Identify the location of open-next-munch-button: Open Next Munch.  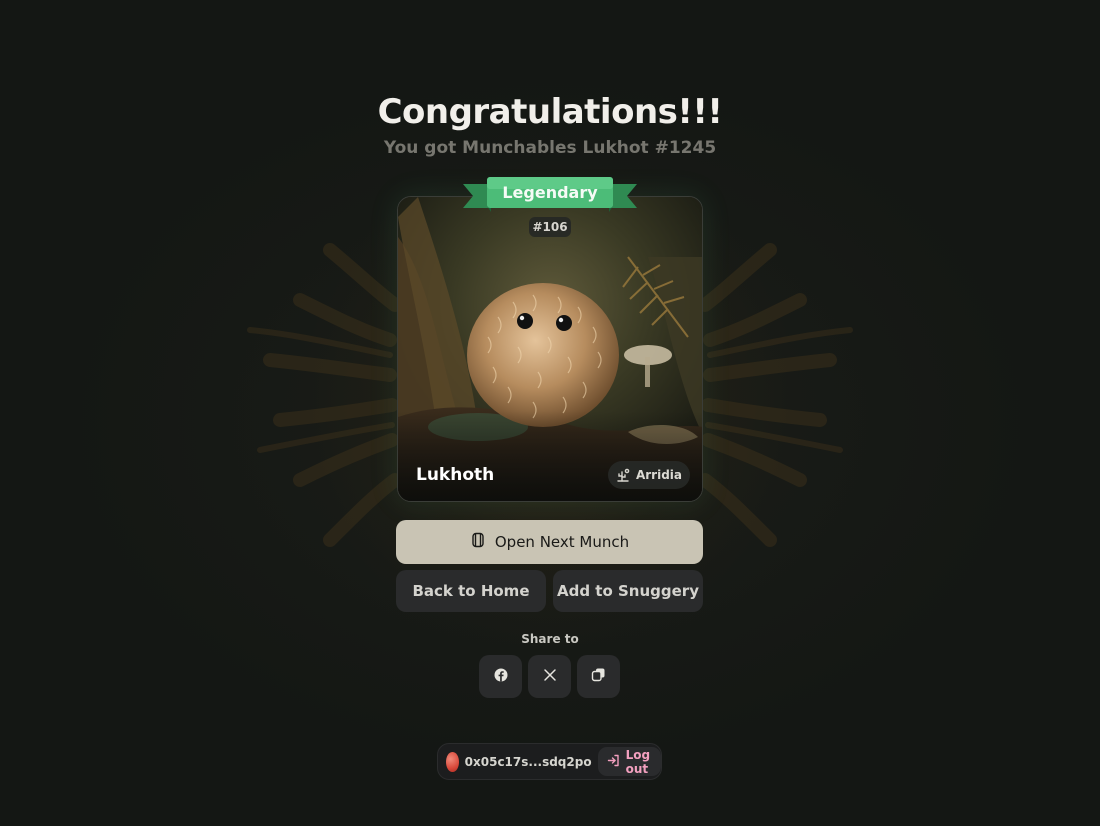
(549, 542).